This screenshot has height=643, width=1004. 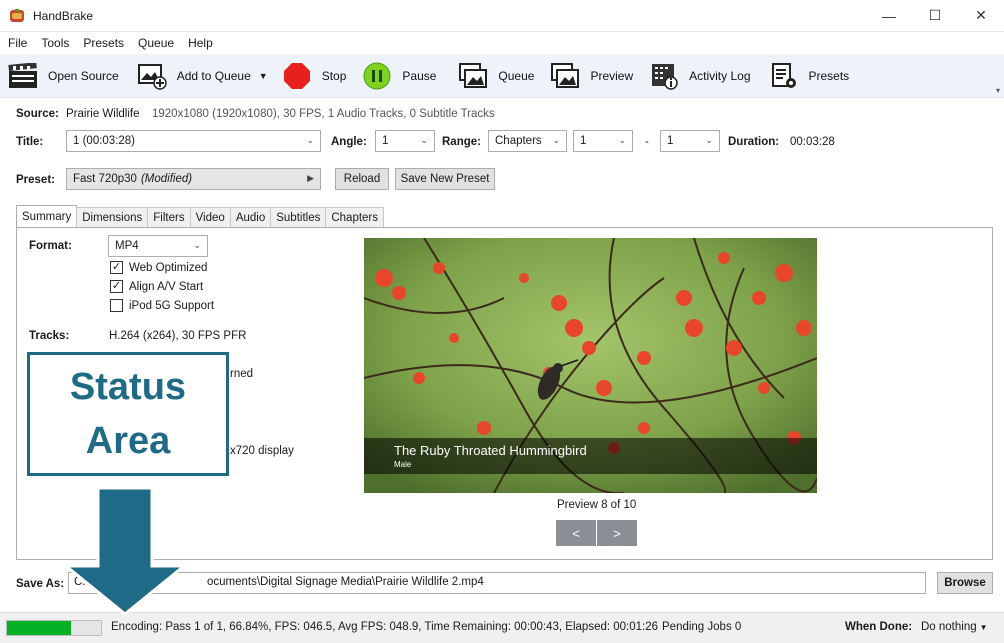 What do you see at coordinates (496, 76) in the screenshot?
I see `queue-button: Queue` at bounding box center [496, 76].